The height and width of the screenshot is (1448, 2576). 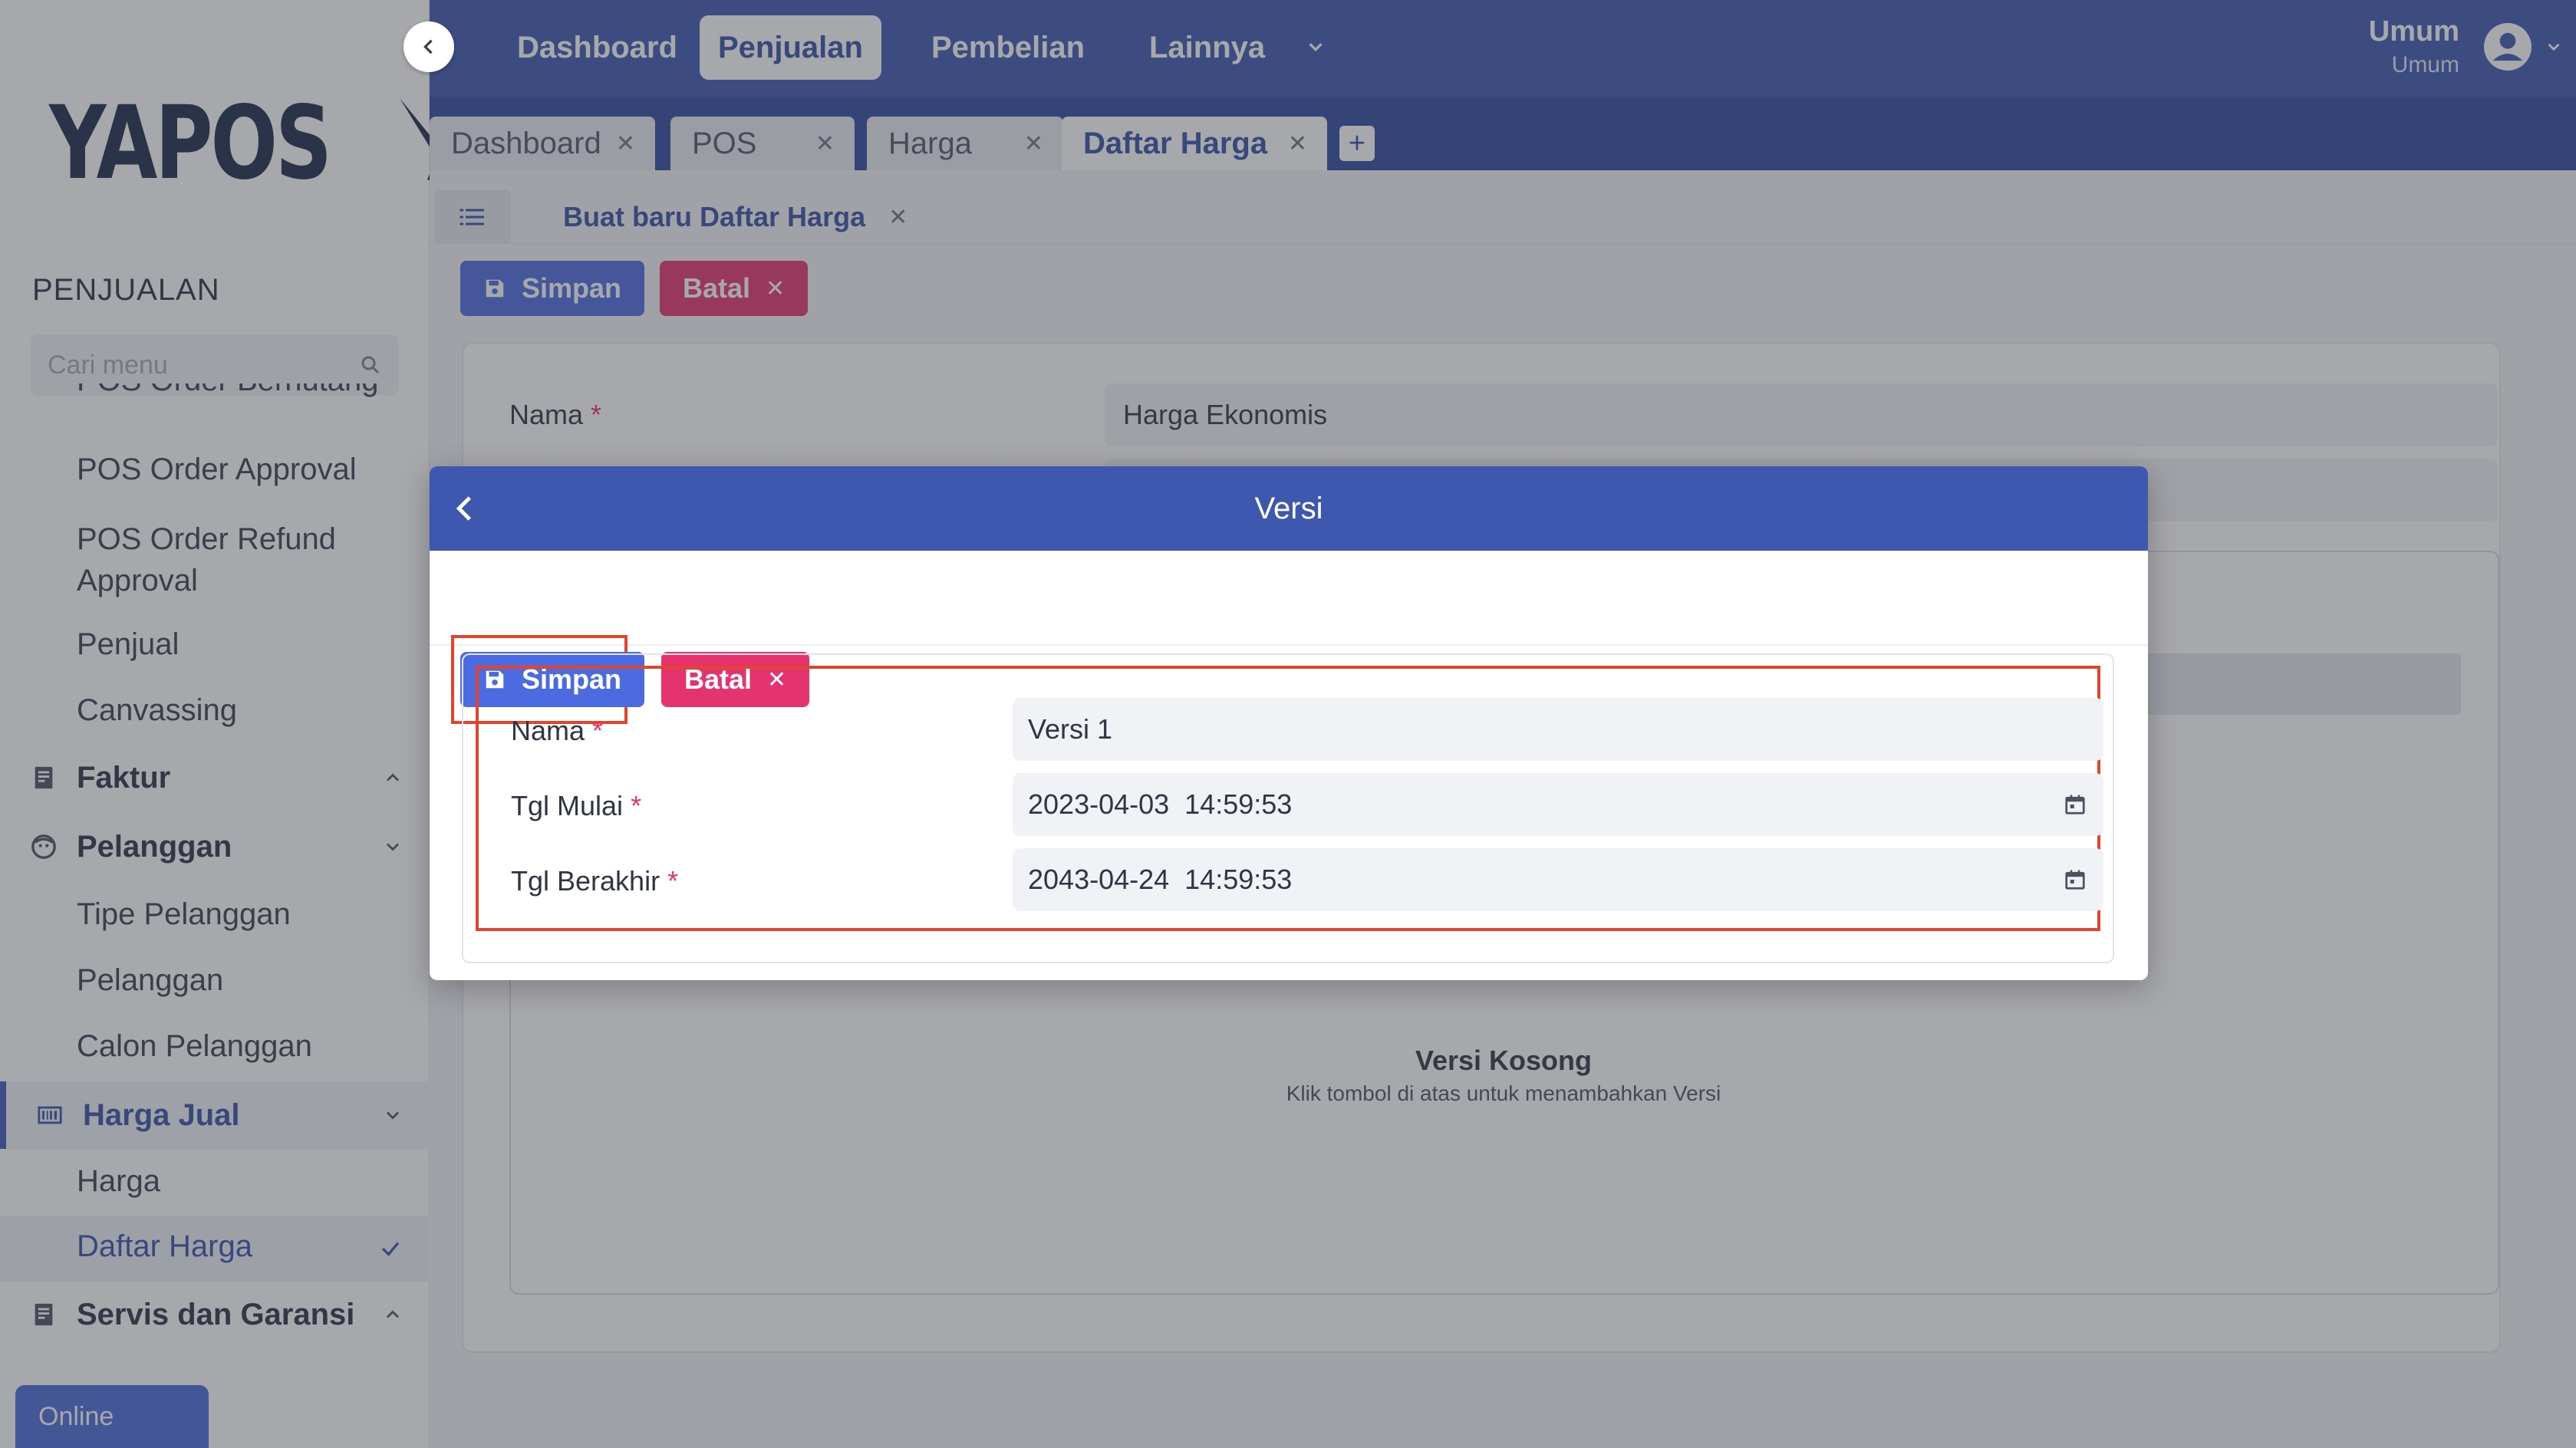 I want to click on input-value: 2043-04-24 14:59:53, so click(x=1160, y=879).